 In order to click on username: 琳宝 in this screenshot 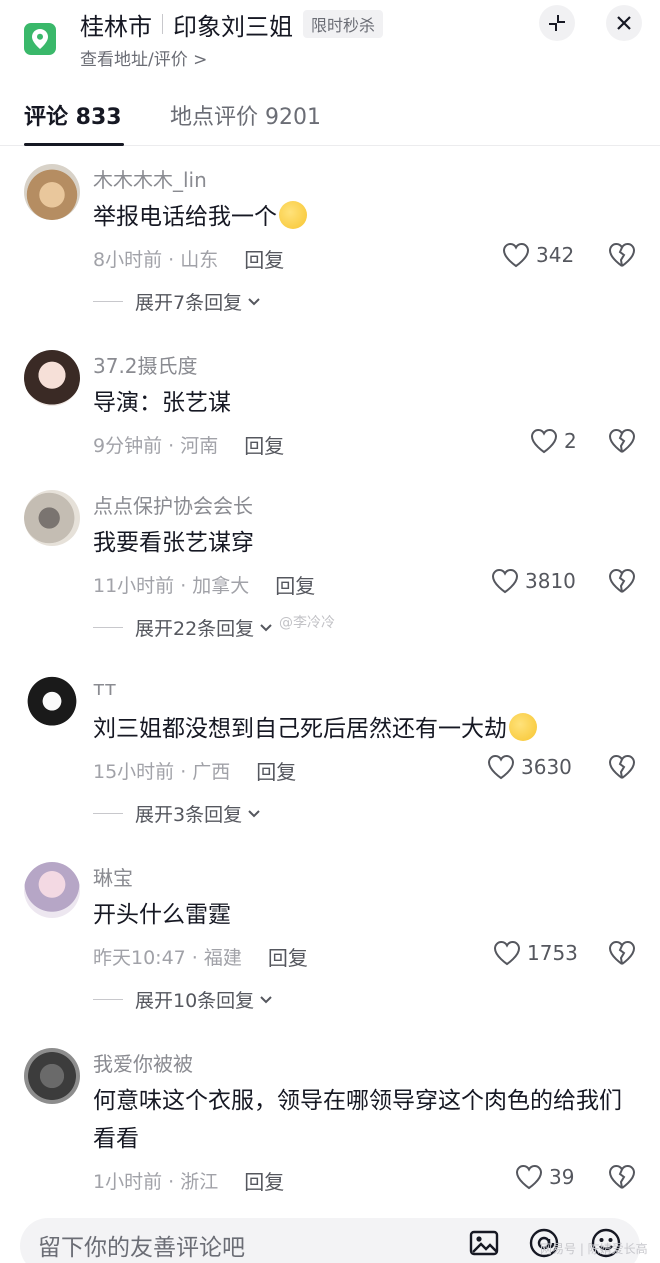, I will do `click(113, 876)`.